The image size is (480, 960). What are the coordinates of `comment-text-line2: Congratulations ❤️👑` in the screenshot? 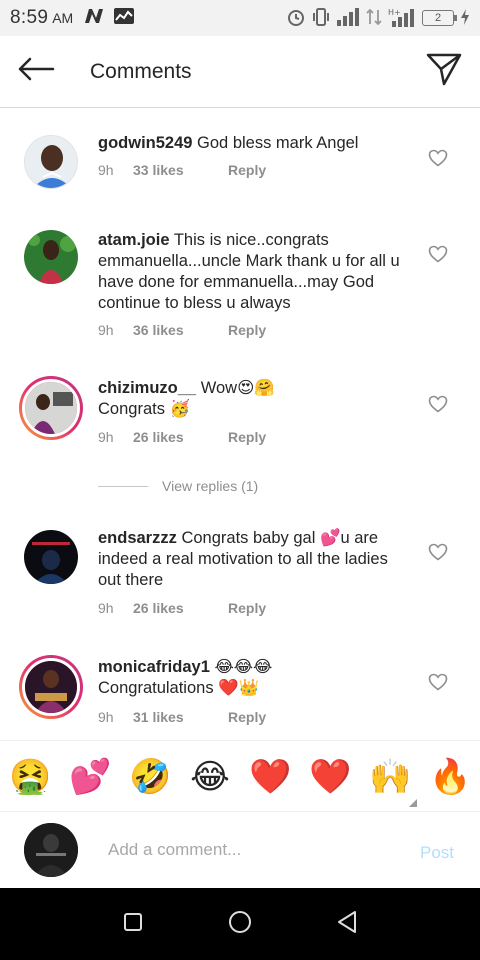 It's located at (179, 688).